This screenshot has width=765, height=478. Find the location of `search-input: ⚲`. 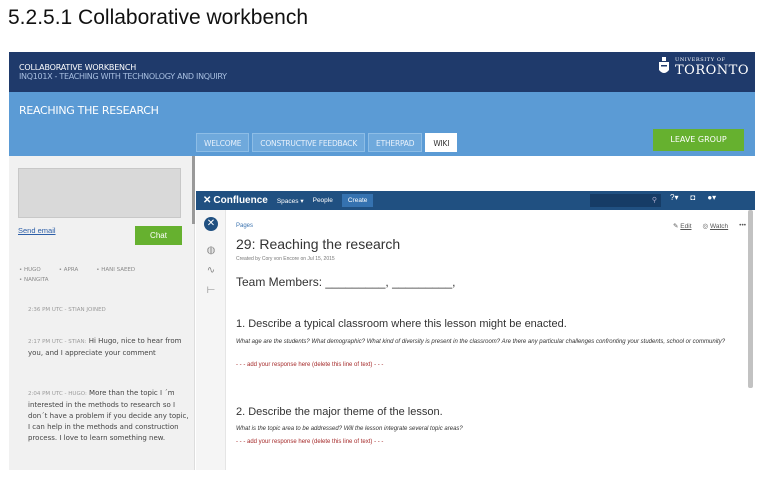

search-input: ⚲ is located at coordinates (625, 200).